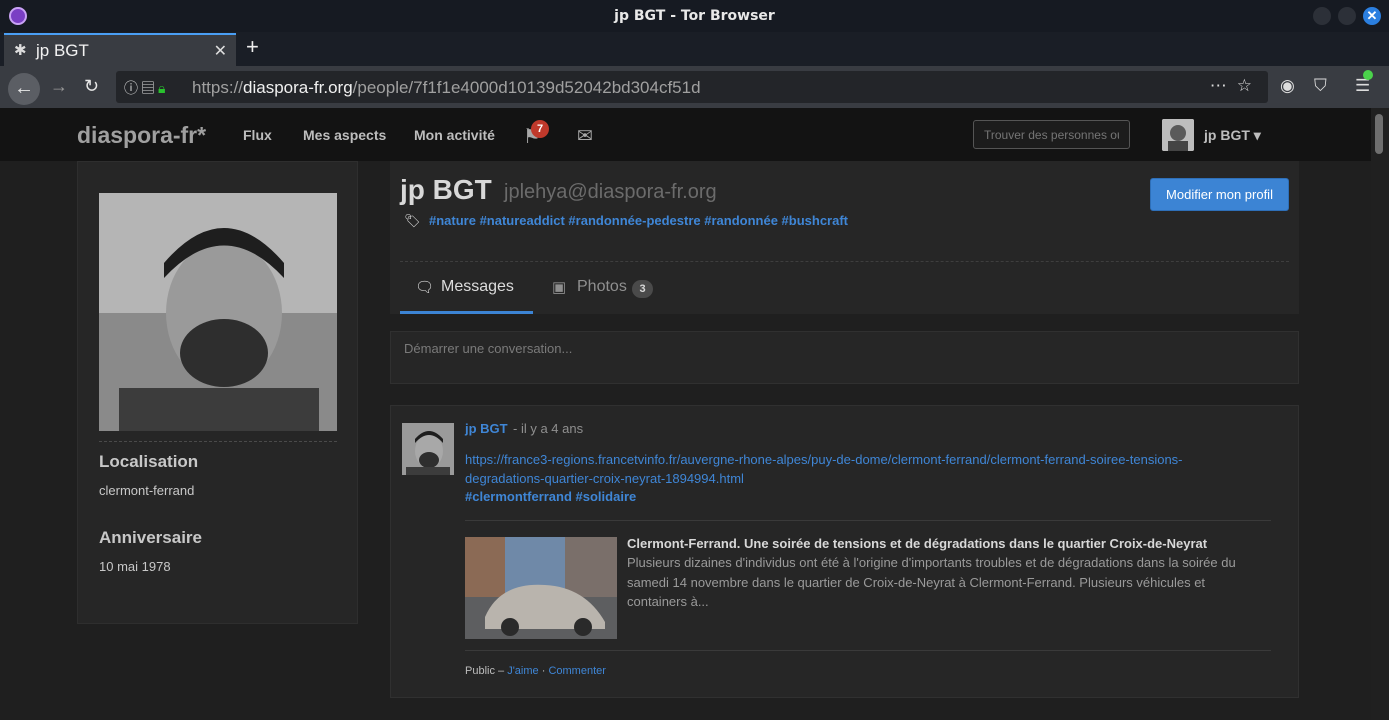 The image size is (1389, 720). Describe the element at coordinates (218, 87) in the screenshot. I see `url-scheme: https://` at that location.